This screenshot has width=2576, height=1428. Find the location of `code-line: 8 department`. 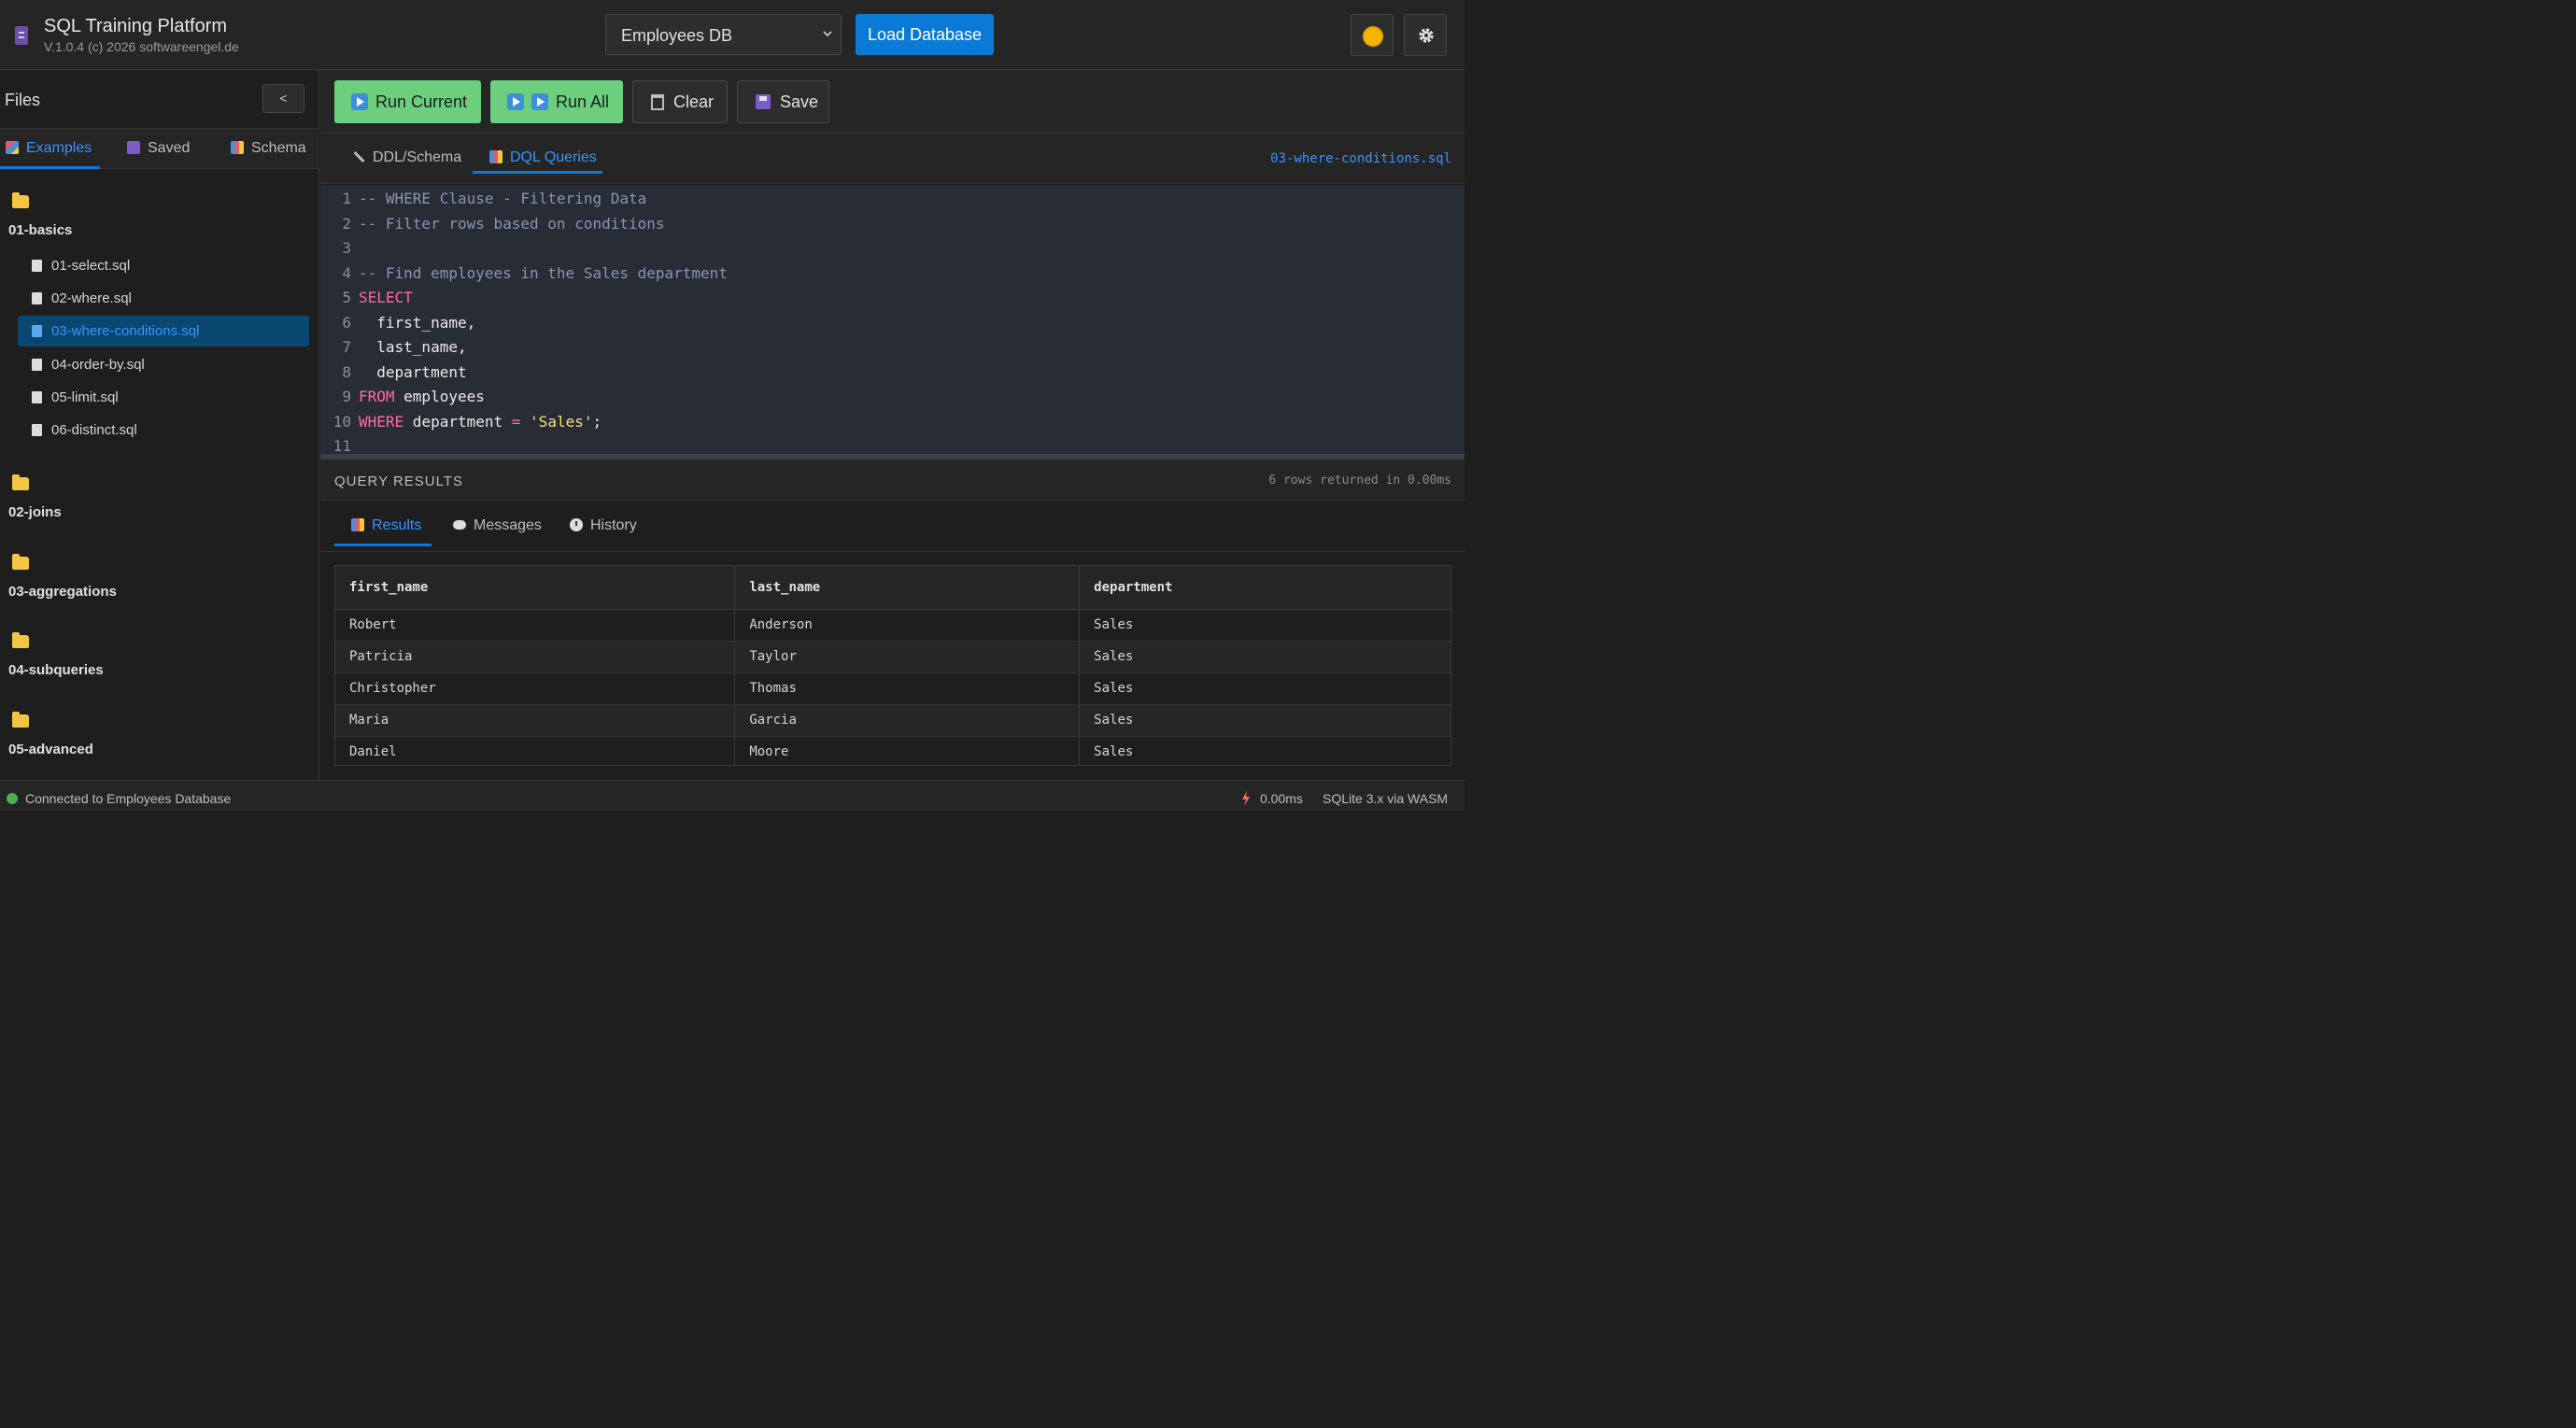

code-line: 8 department is located at coordinates (393, 375).